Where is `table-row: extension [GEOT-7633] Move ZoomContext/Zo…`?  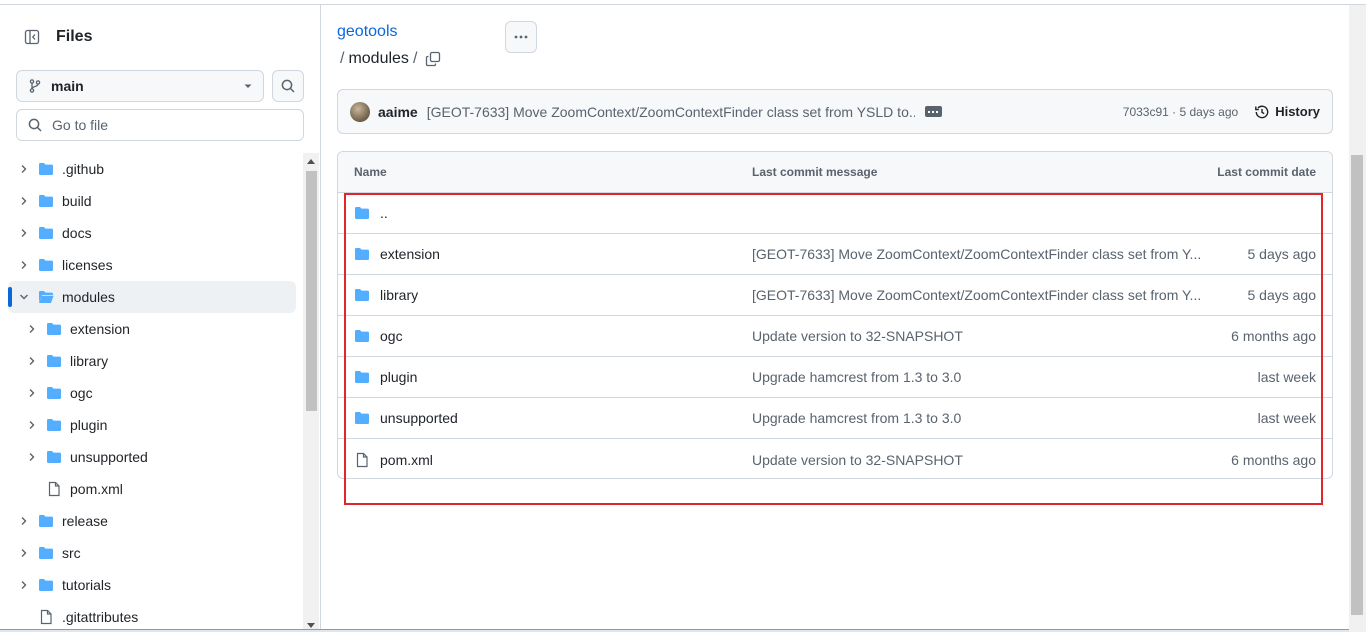
table-row: extension [GEOT-7633] Move ZoomContext/Zo… is located at coordinates (835, 254).